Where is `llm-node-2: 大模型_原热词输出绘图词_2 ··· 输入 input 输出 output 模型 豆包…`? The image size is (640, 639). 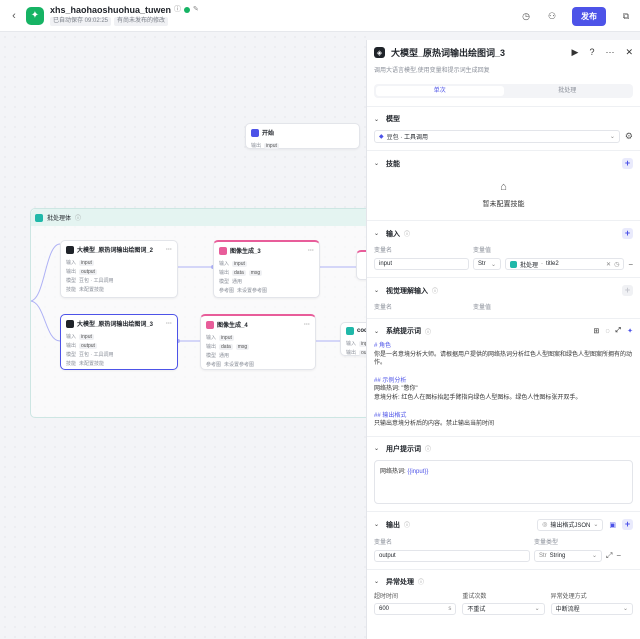 llm-node-2: 大模型_原热词输出绘图词_2 ··· 输入 input 输出 output 模型 豆包… is located at coordinates (119, 269).